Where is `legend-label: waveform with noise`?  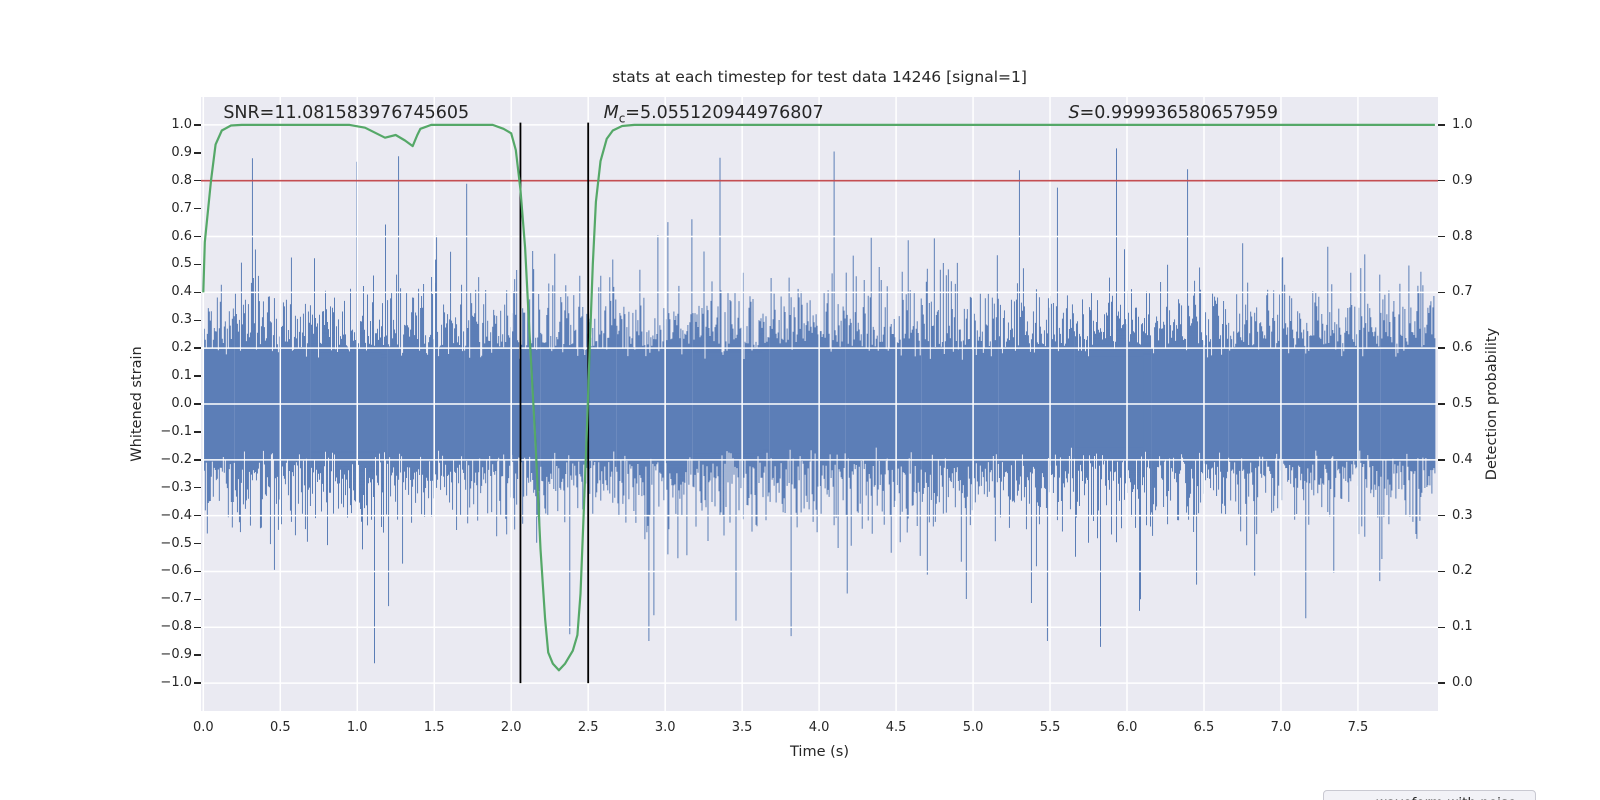 legend-label: waveform with noise is located at coordinates (1446, 797).